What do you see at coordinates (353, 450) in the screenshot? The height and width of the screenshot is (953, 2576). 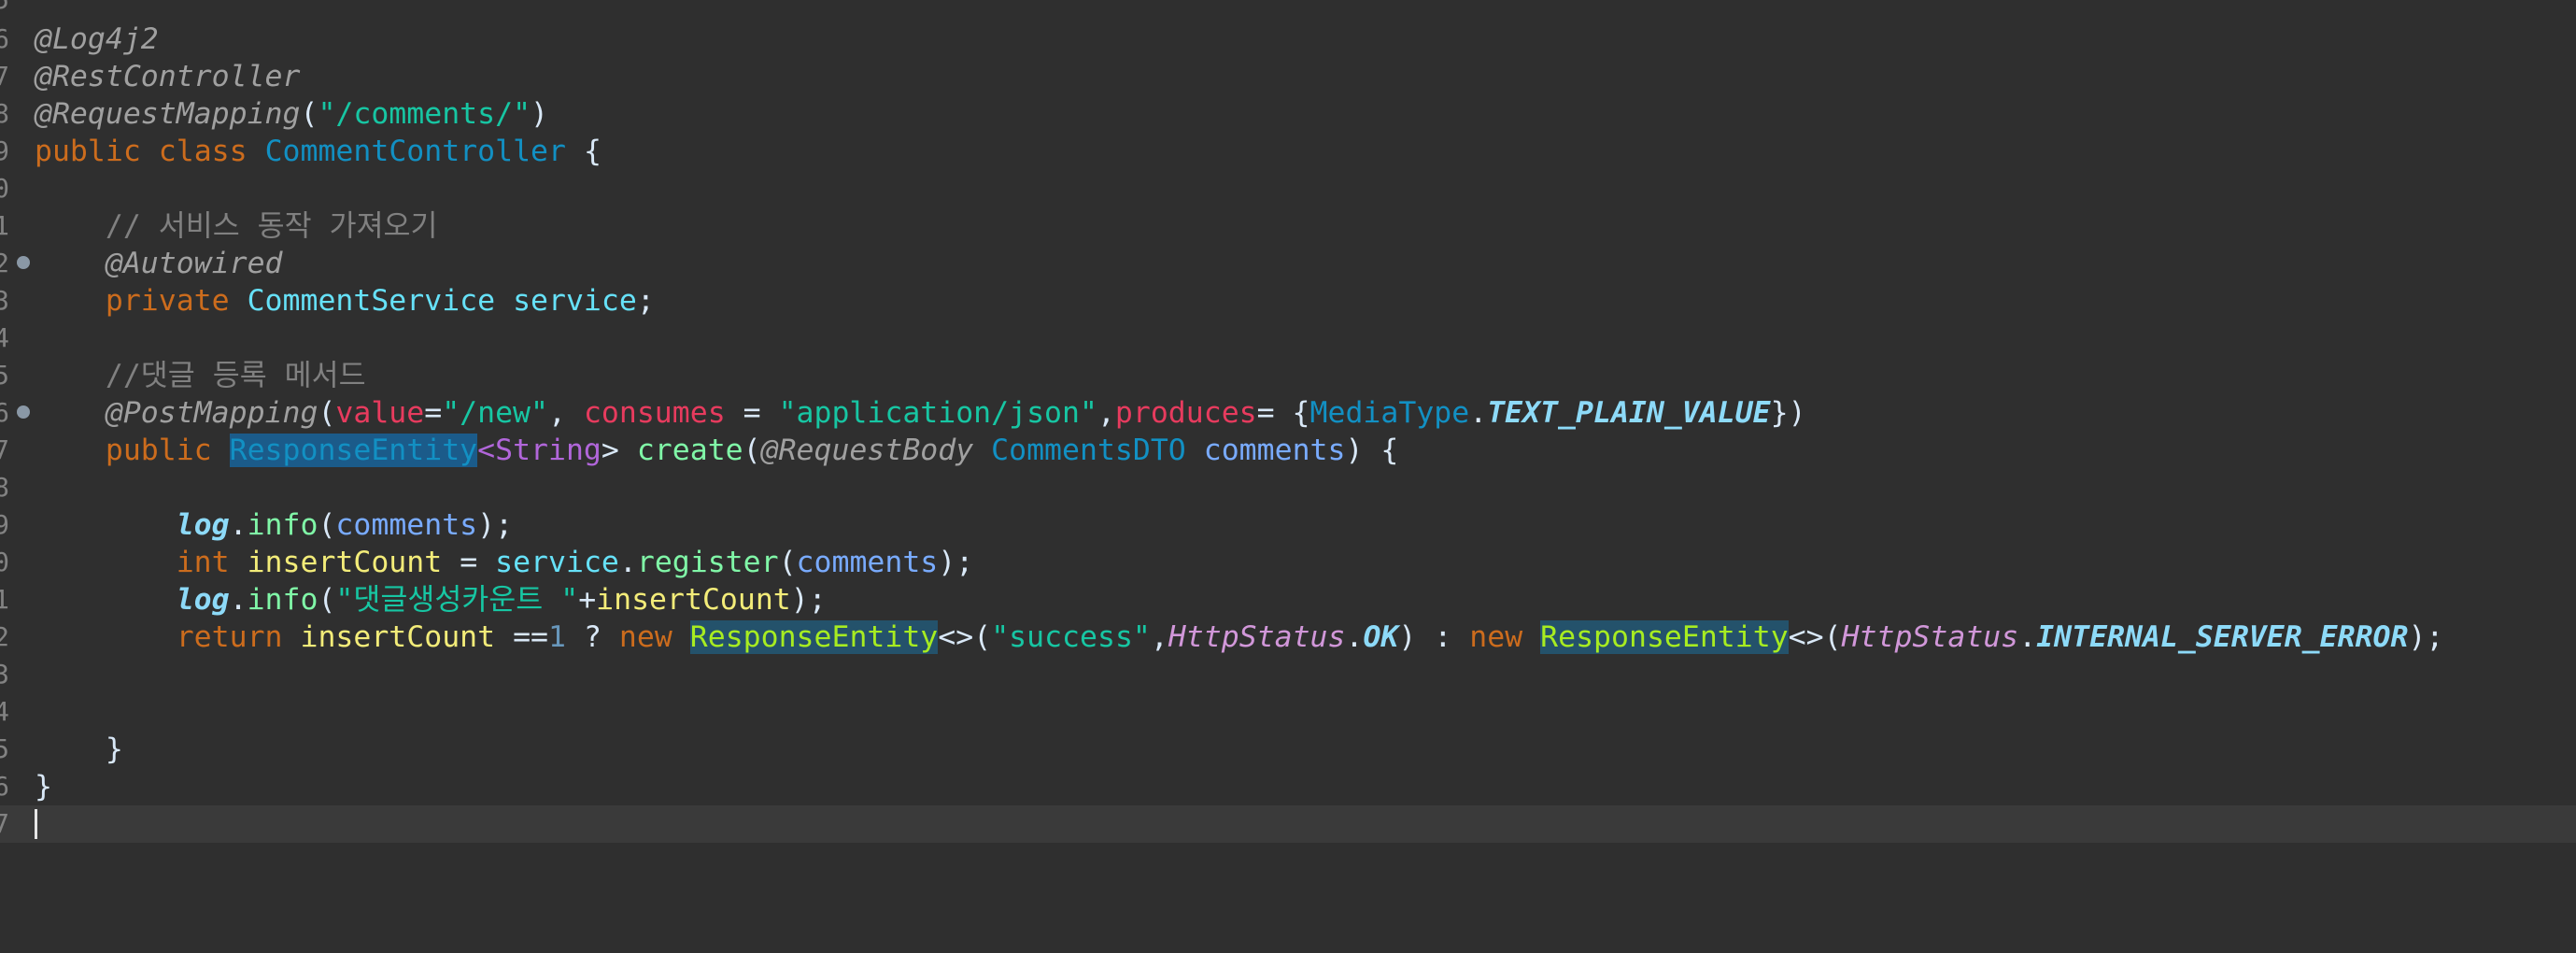 I see `selected-text: ResponseEntity` at bounding box center [353, 450].